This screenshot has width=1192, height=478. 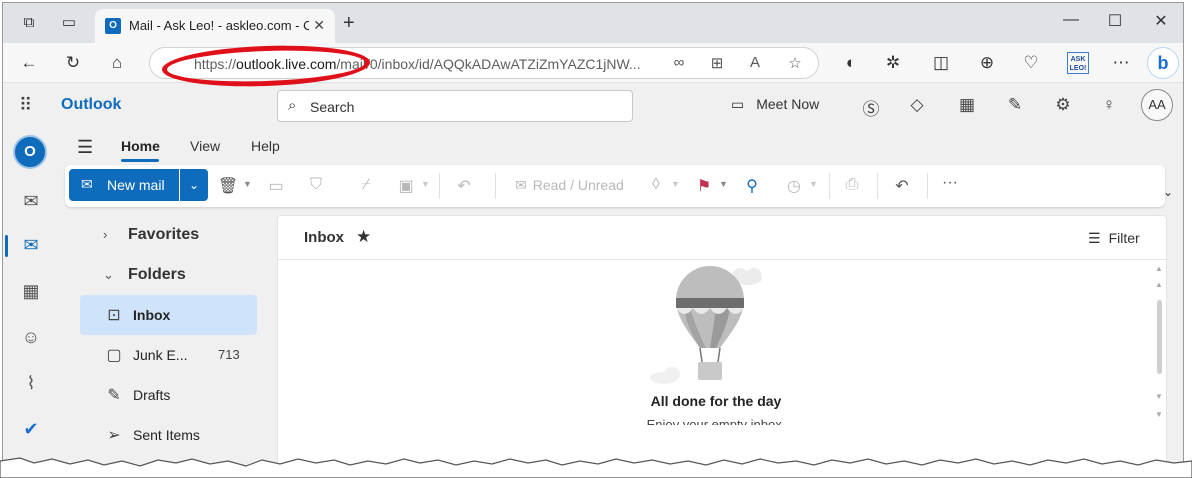 I want to click on undo-icon: ↶, so click(x=902, y=186).